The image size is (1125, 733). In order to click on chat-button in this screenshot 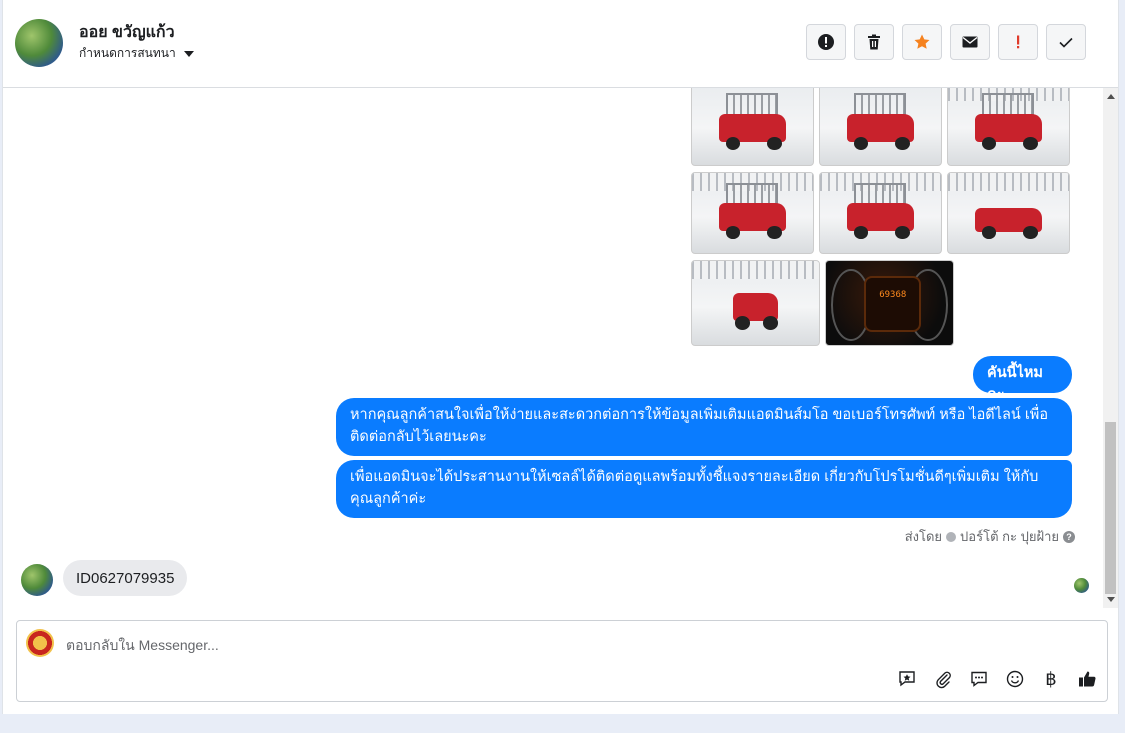, I will do `click(979, 679)`.